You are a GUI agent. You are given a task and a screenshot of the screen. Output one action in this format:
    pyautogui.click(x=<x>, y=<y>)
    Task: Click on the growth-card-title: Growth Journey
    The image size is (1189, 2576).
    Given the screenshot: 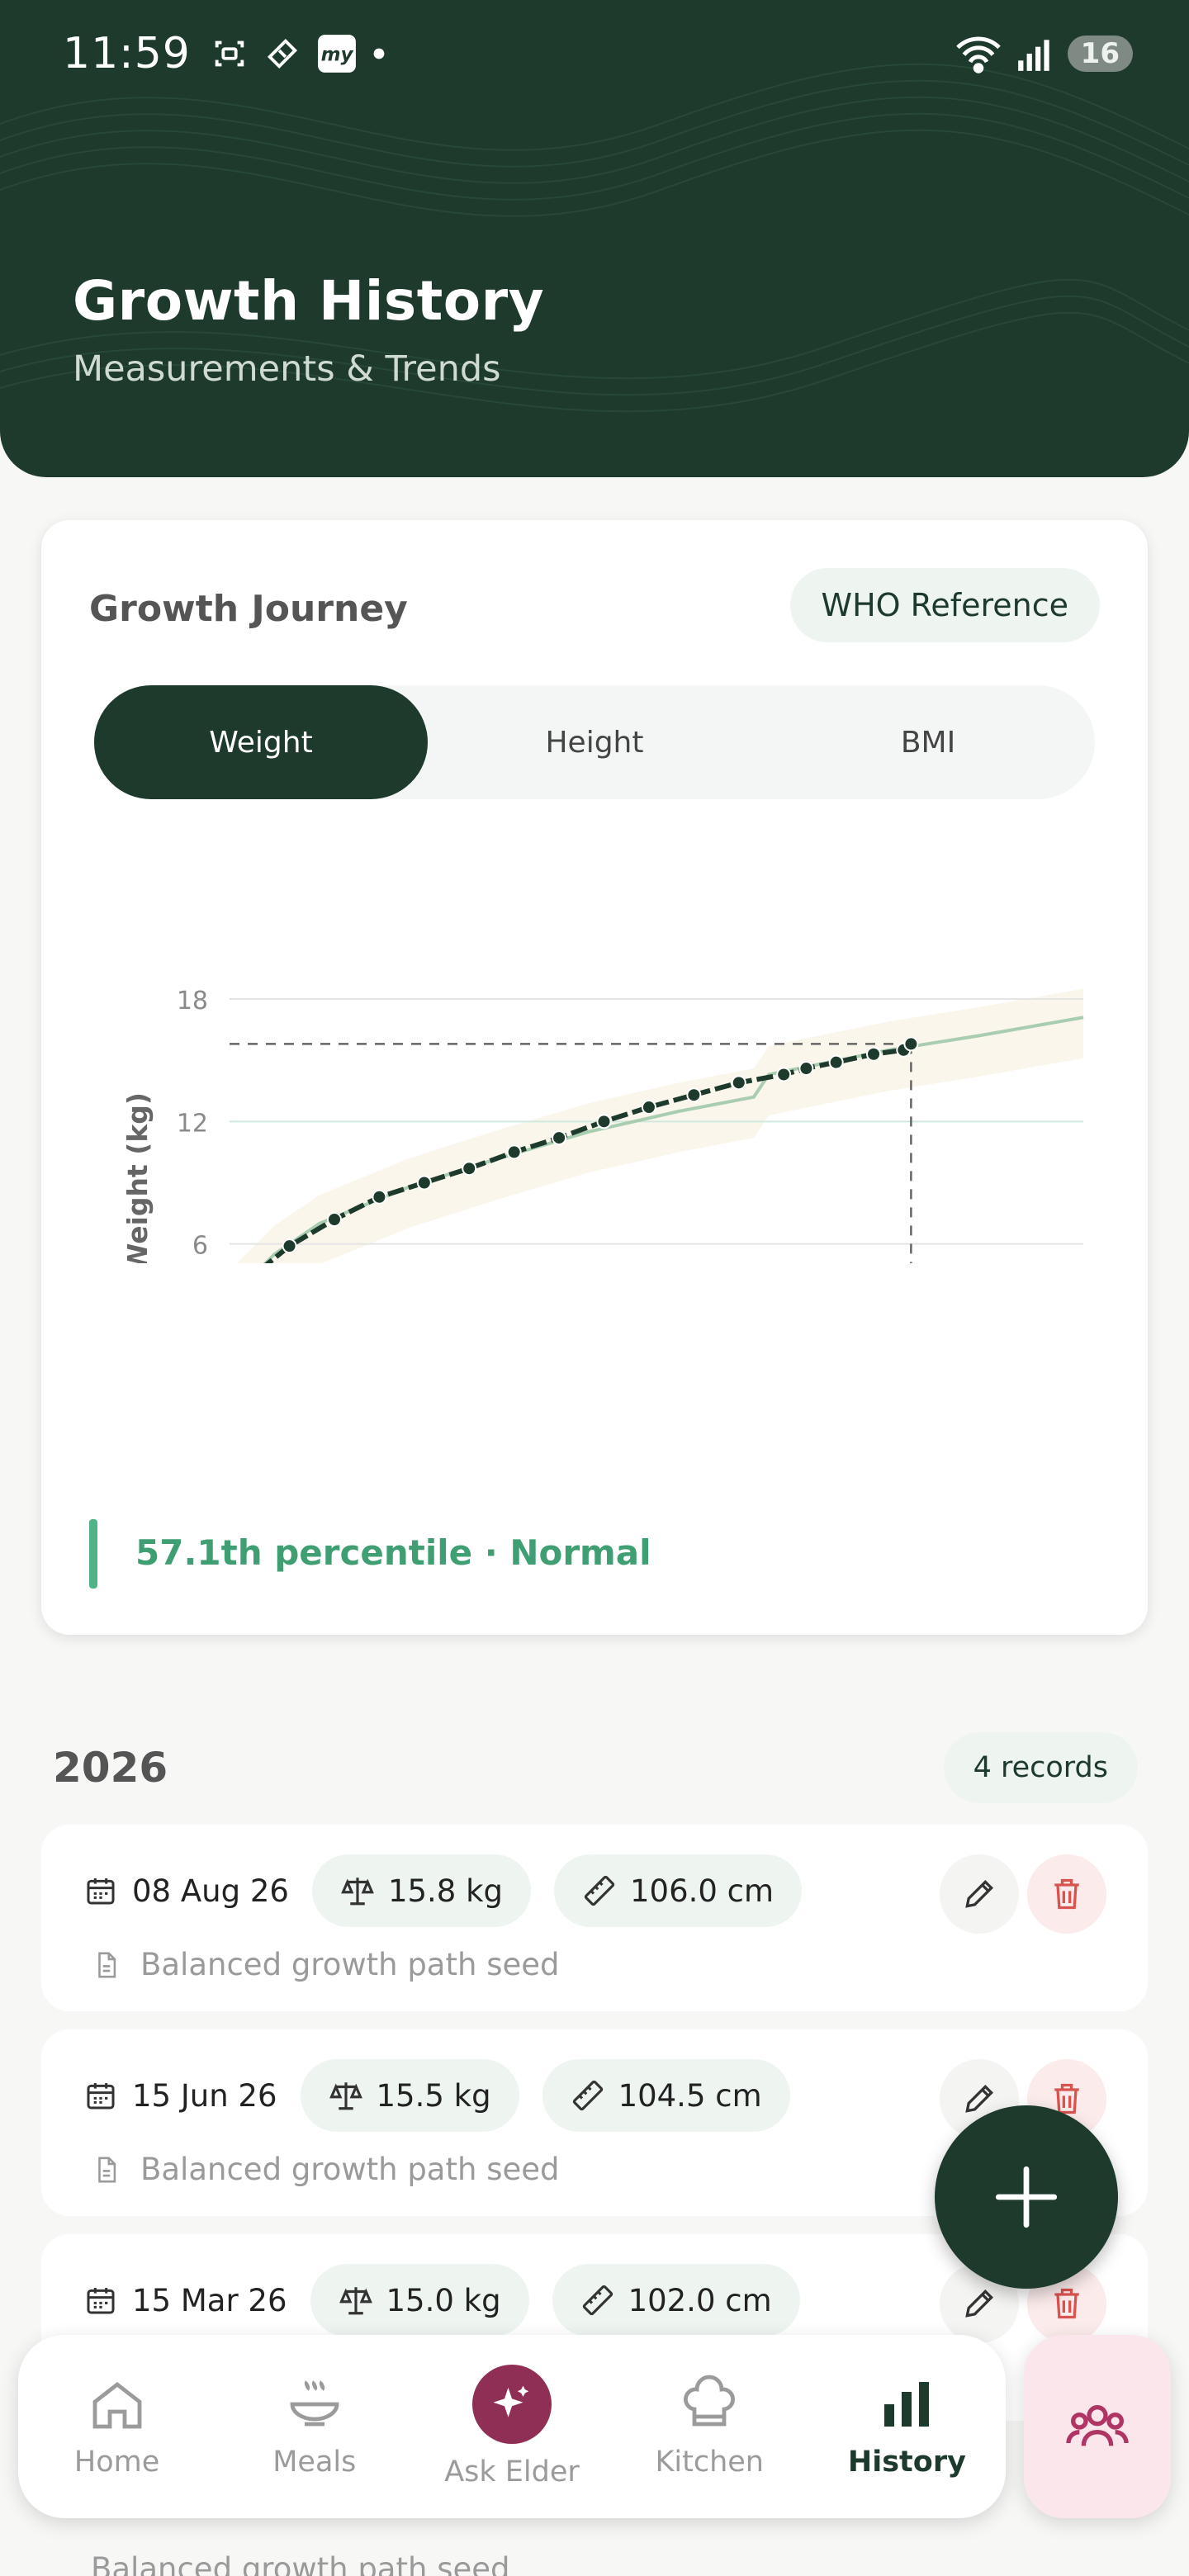 What is the action you would take?
    pyautogui.click(x=248, y=609)
    